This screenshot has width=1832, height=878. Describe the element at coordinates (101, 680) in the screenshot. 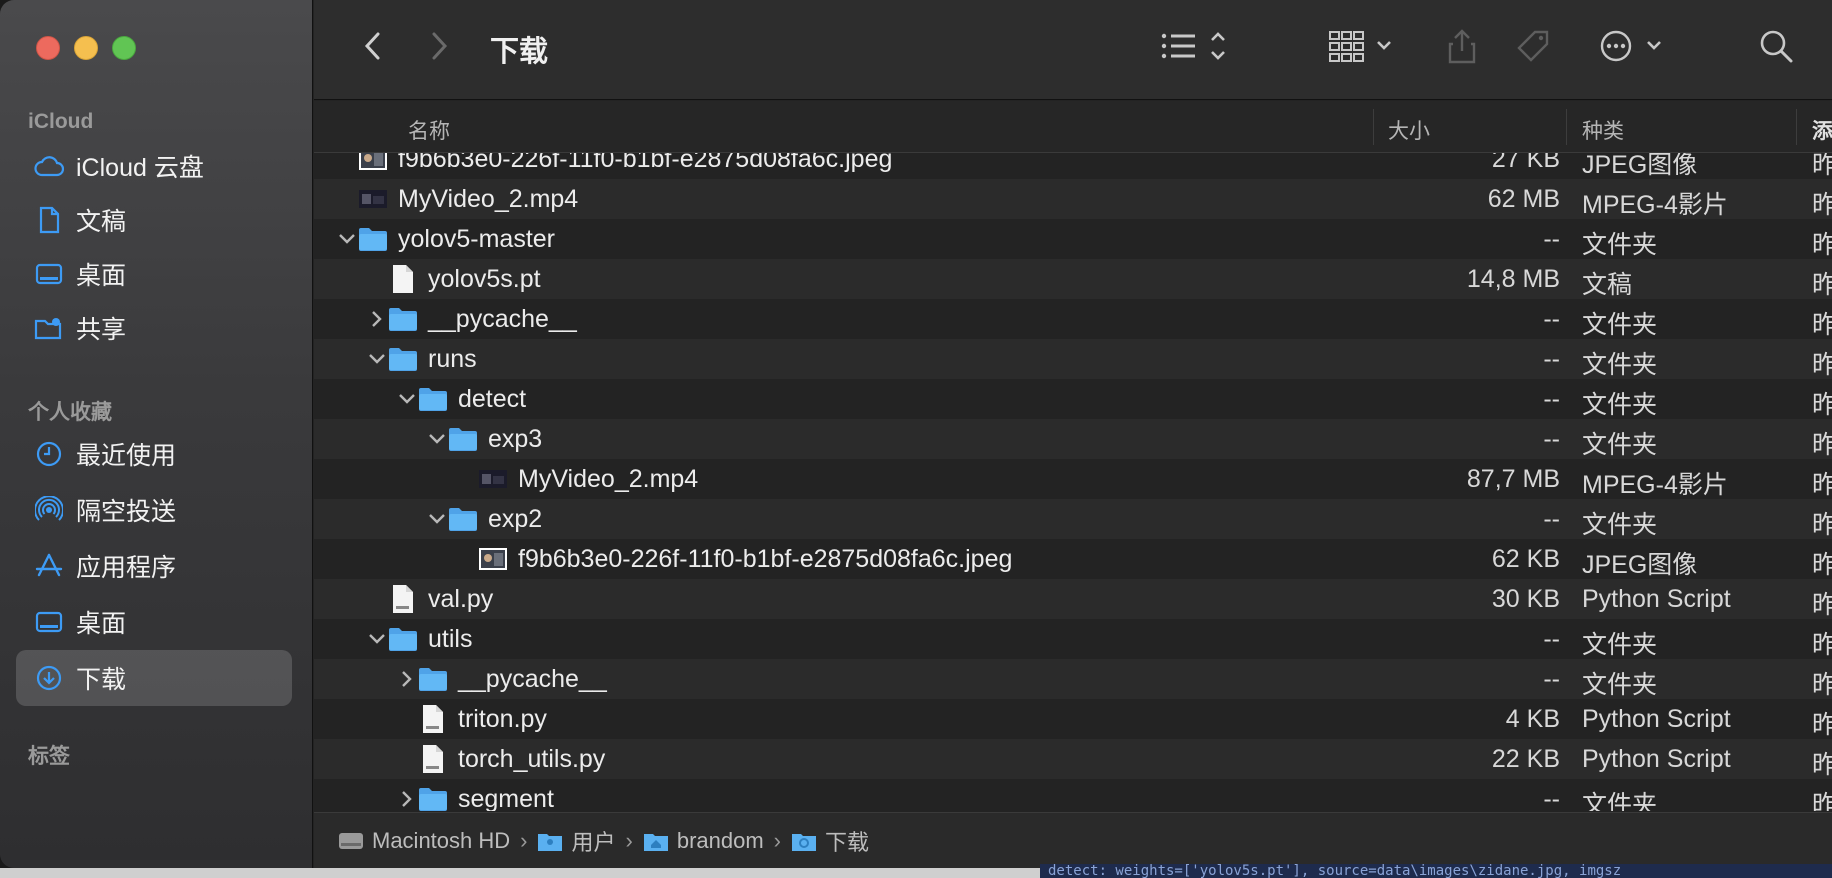

I see `sidebar-item-label: 下载` at that location.